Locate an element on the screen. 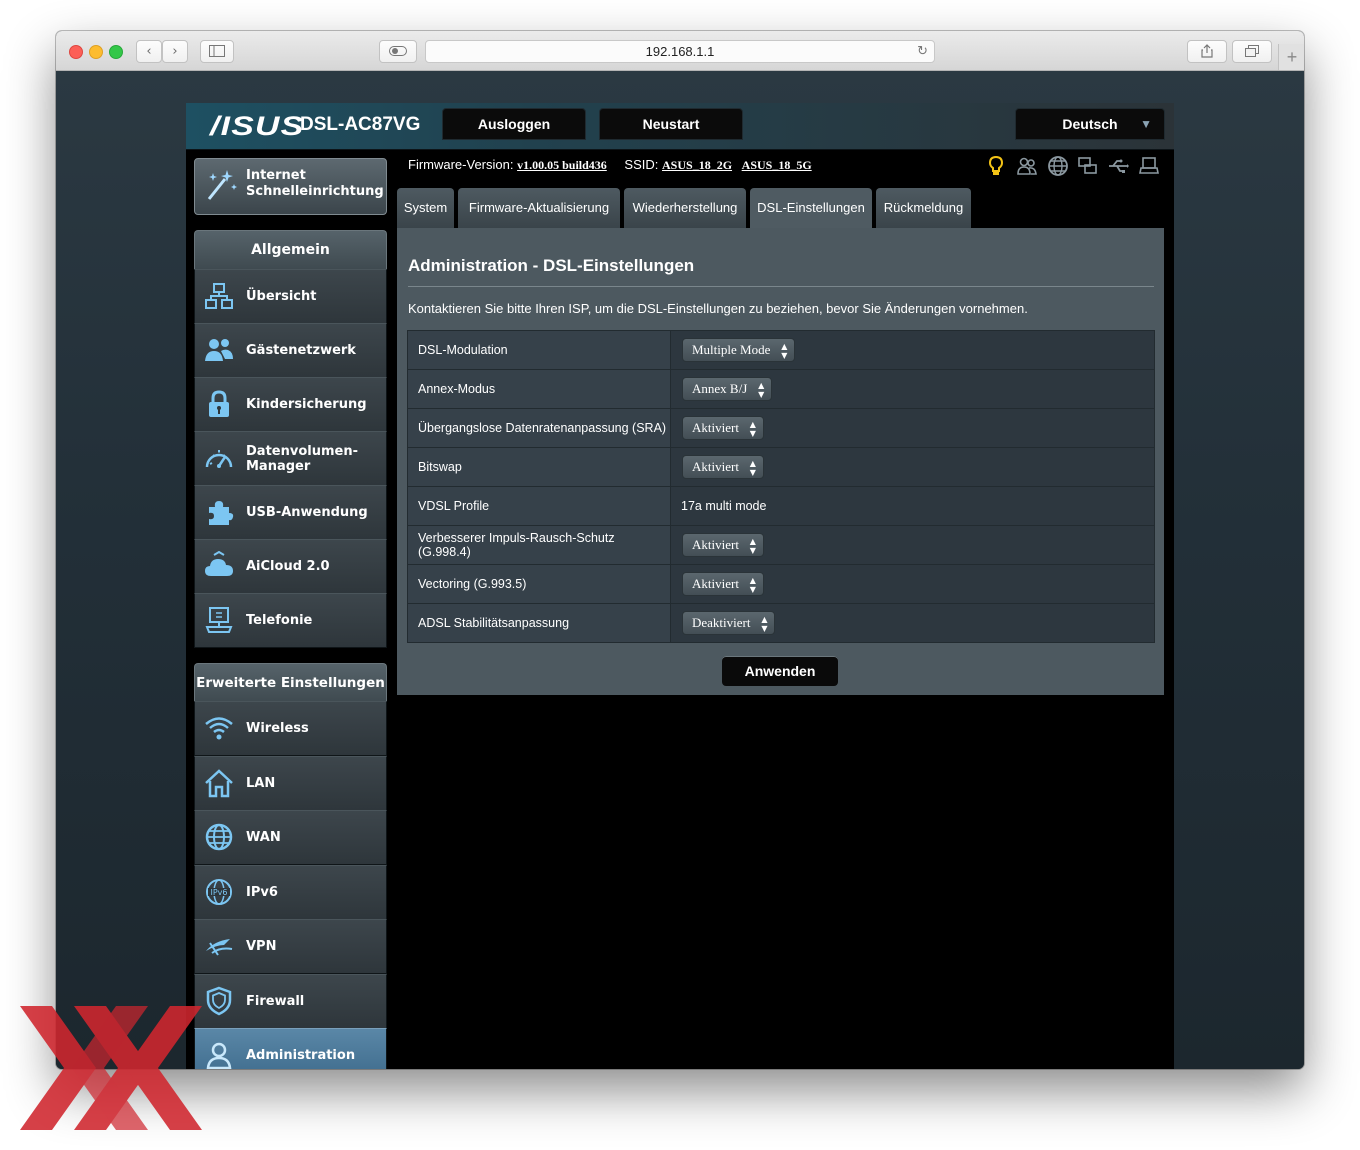  sidebar-item-label: IPv6 is located at coordinates (262, 892).